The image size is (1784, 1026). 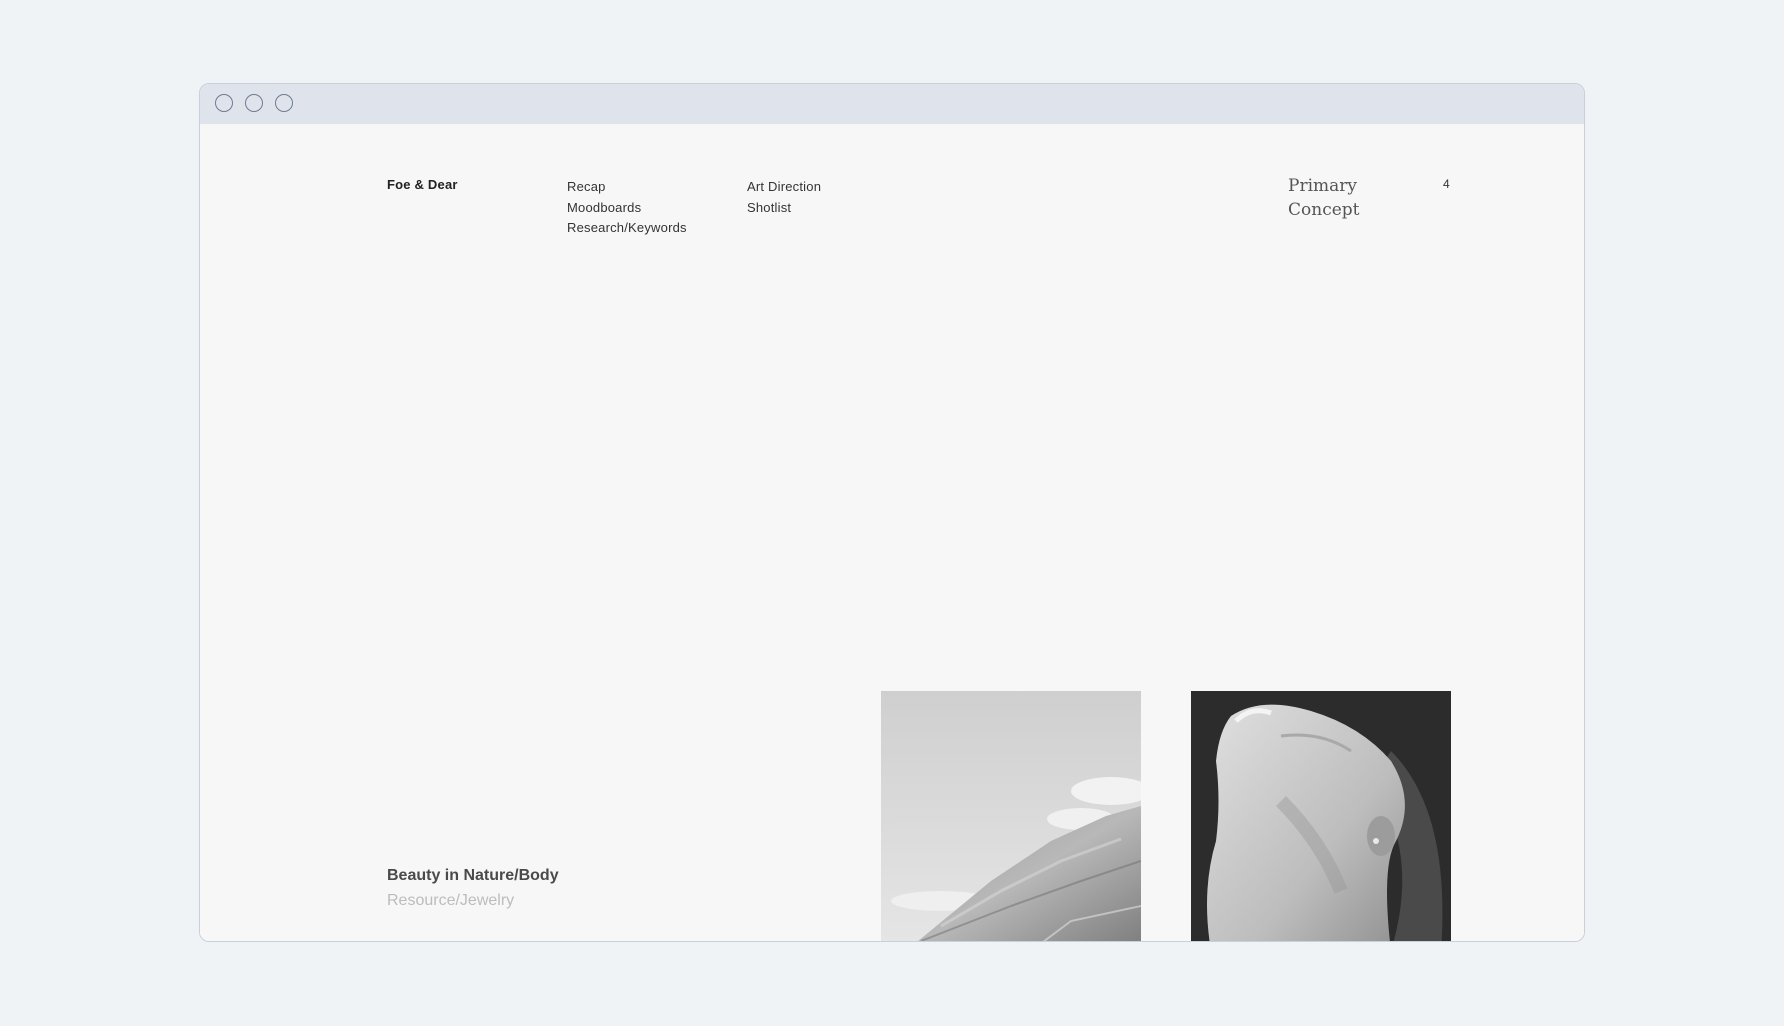 What do you see at coordinates (1324, 198) in the screenshot?
I see `section-title: Primary Concept` at bounding box center [1324, 198].